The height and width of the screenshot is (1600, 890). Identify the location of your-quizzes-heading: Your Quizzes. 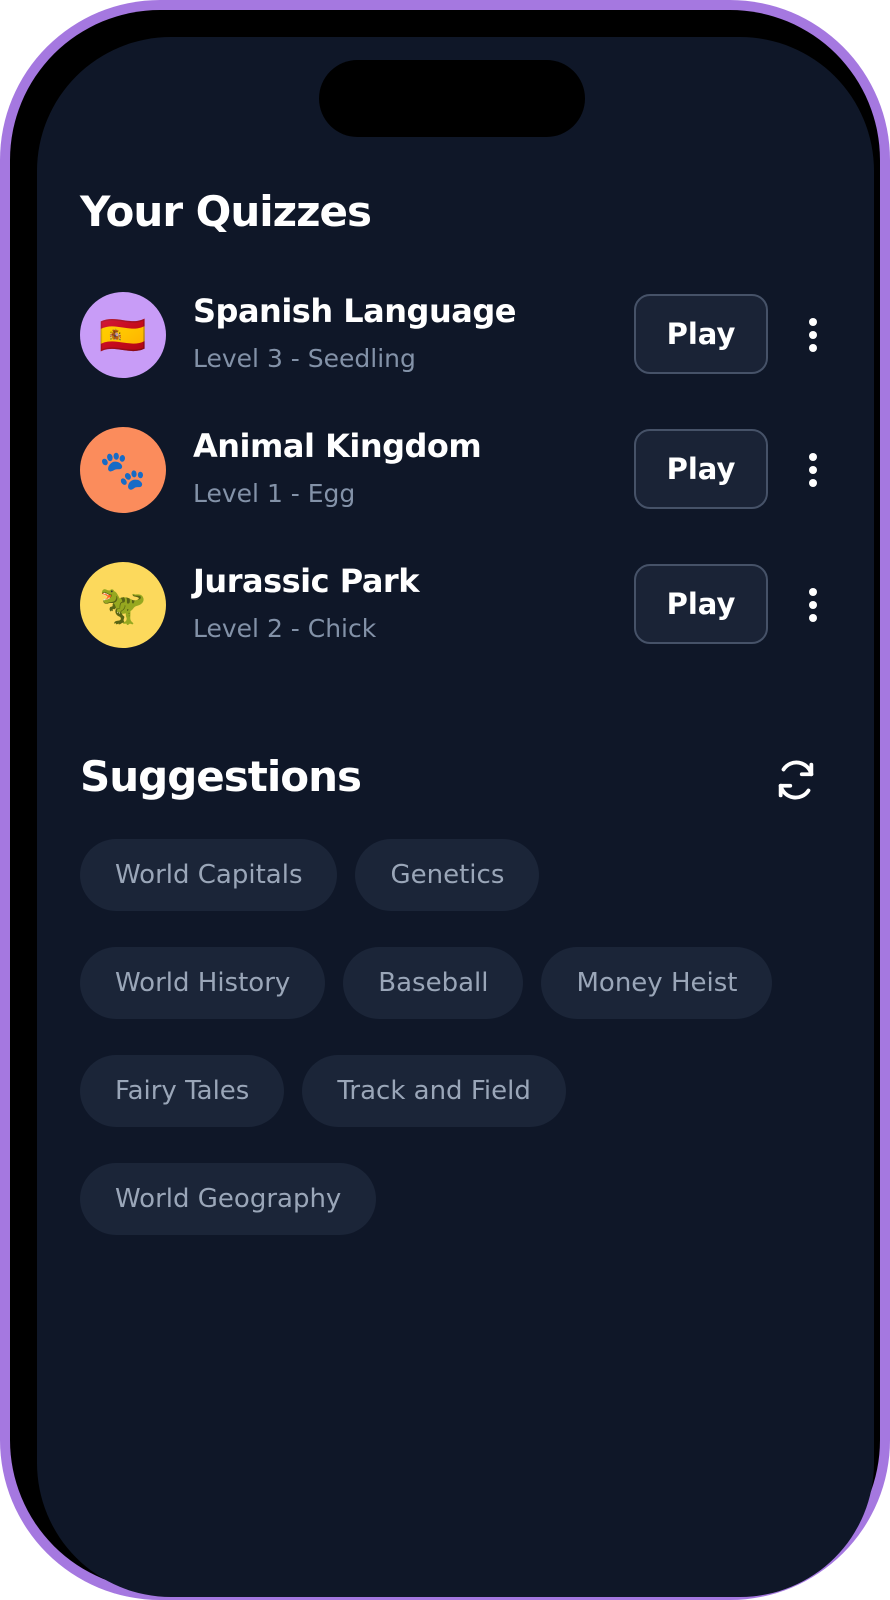
(226, 211).